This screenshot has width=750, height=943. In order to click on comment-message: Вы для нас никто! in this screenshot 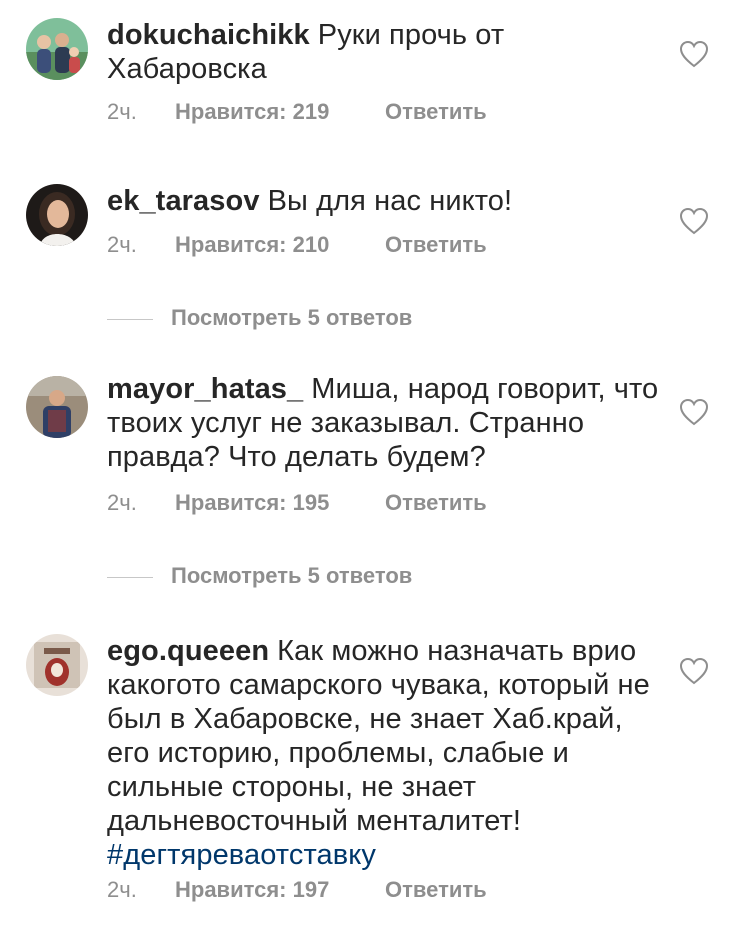, I will do `click(390, 201)`.